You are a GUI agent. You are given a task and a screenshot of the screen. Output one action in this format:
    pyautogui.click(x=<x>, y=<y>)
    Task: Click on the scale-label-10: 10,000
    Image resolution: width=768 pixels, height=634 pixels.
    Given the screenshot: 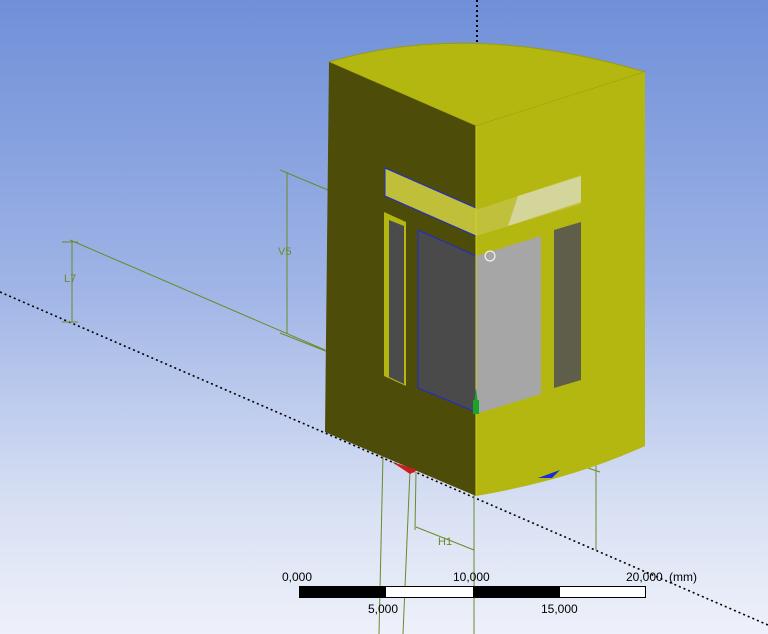 What is the action you would take?
    pyautogui.click(x=471, y=577)
    